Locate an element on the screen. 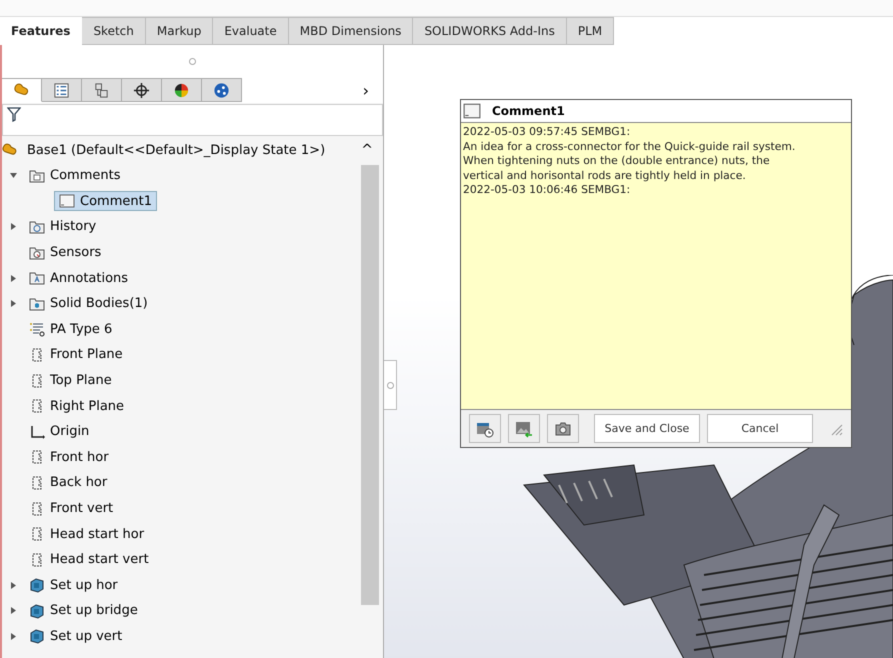  tree-item: Annotations is located at coordinates (79, 278).